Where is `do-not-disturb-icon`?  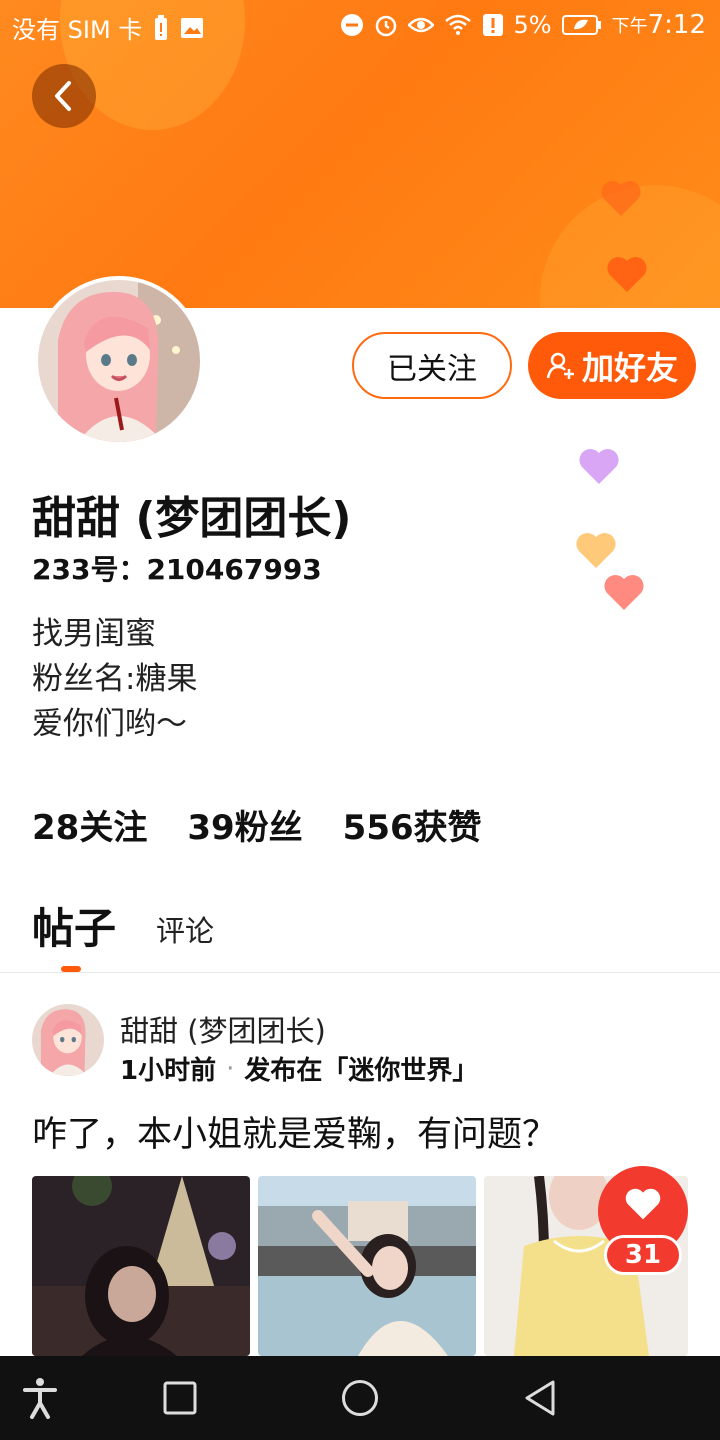 do-not-disturb-icon is located at coordinates (351, 25).